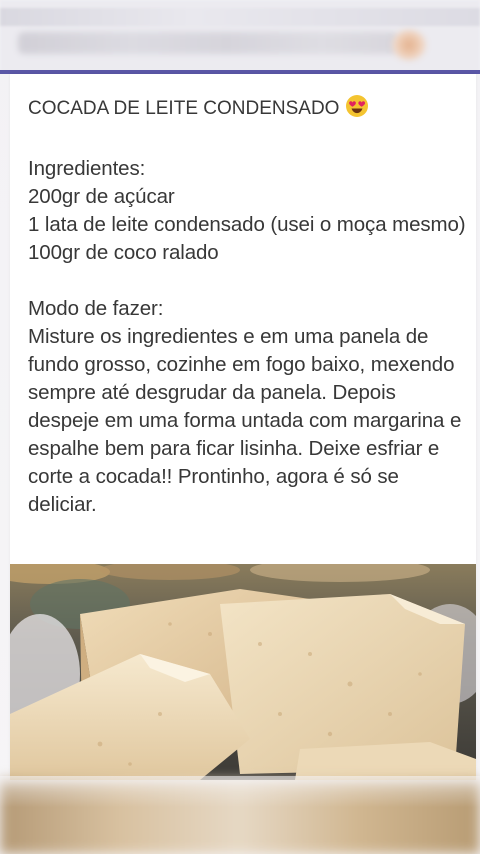 This screenshot has width=480, height=854. What do you see at coordinates (240, 17) in the screenshot?
I see `blurred-status-strip` at bounding box center [240, 17].